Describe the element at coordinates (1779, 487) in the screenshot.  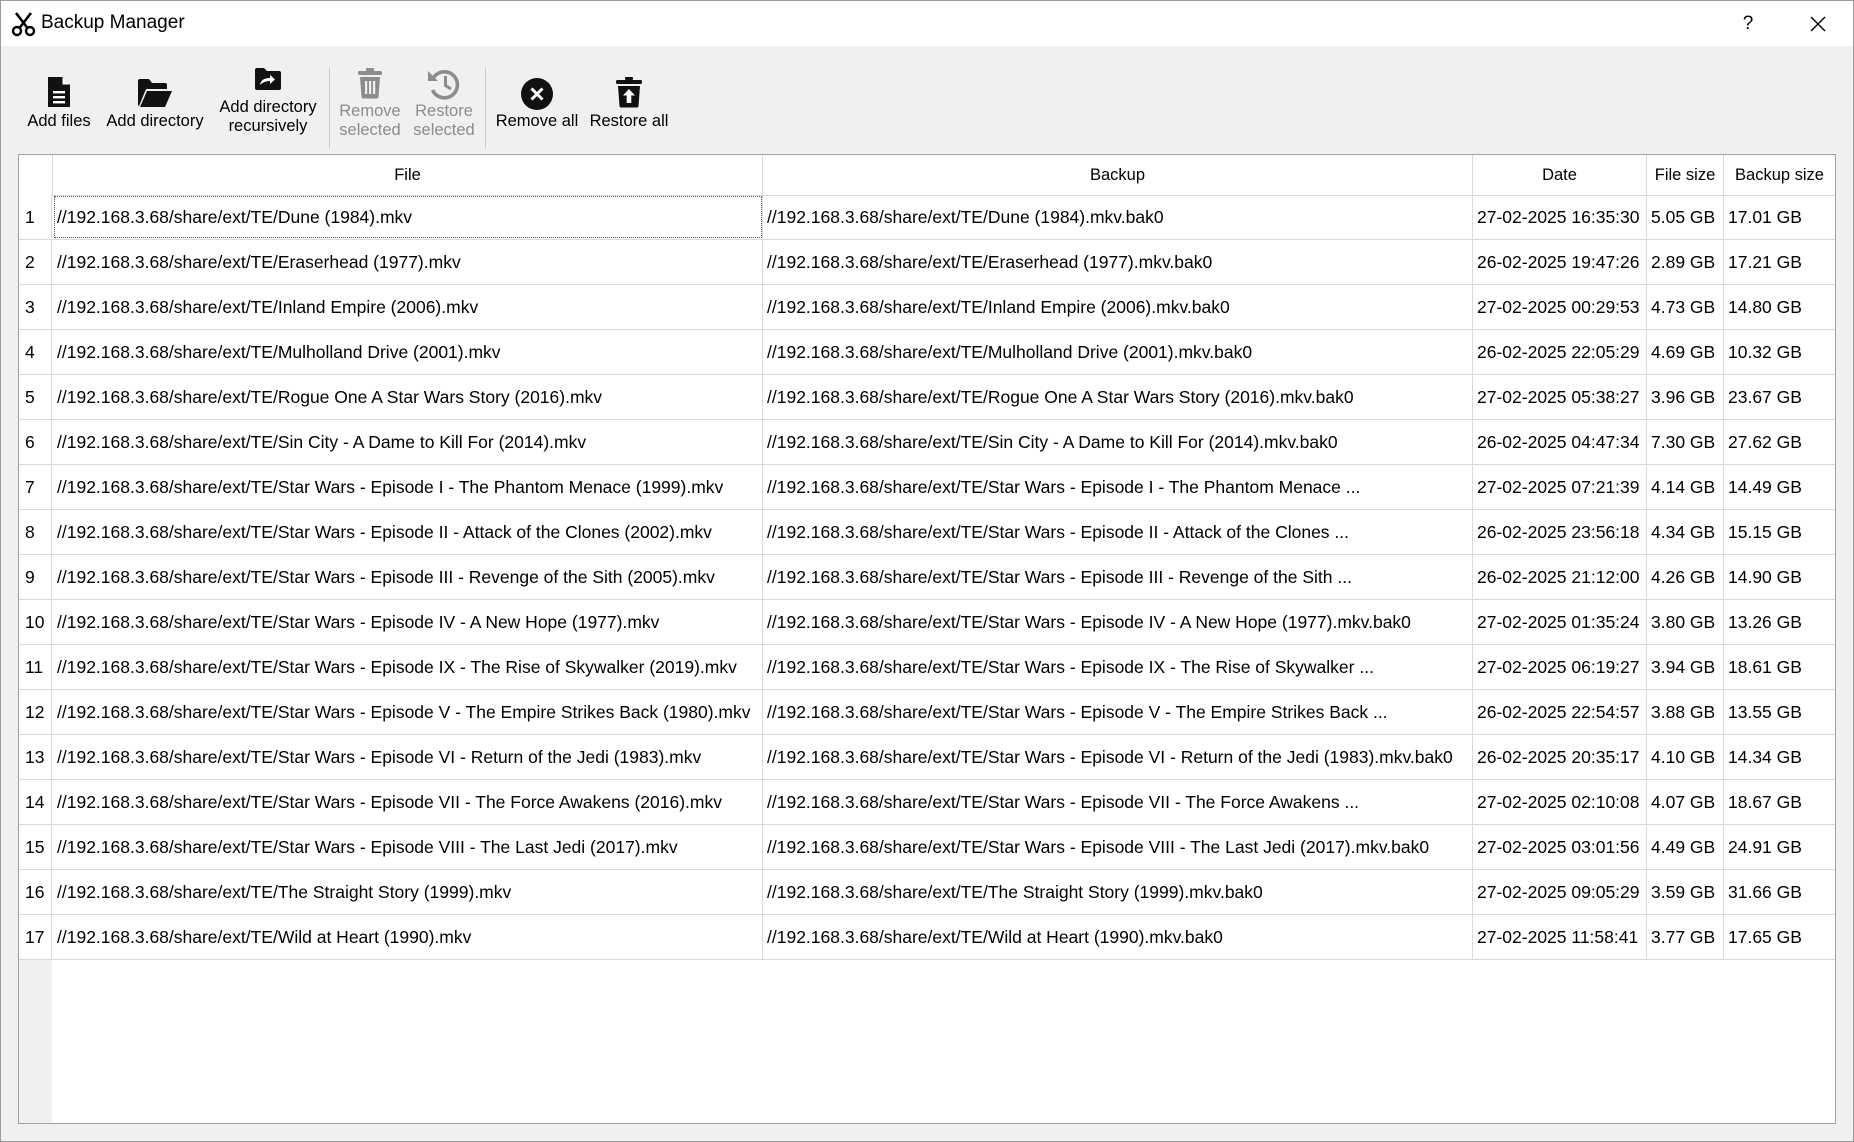
I see `cell-backup-size: 14.49 GB` at that location.